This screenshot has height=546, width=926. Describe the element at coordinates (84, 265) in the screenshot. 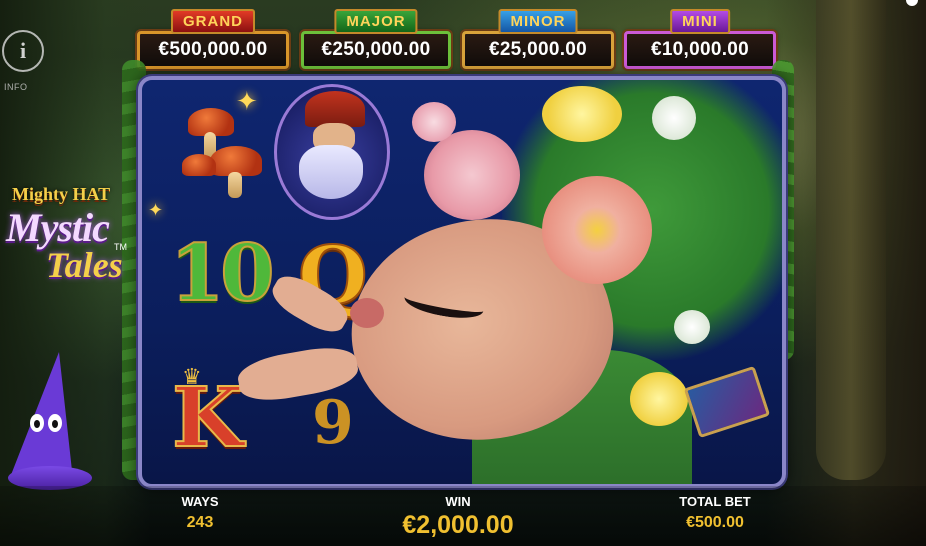

I see `logo-line-tales: Tales` at that location.